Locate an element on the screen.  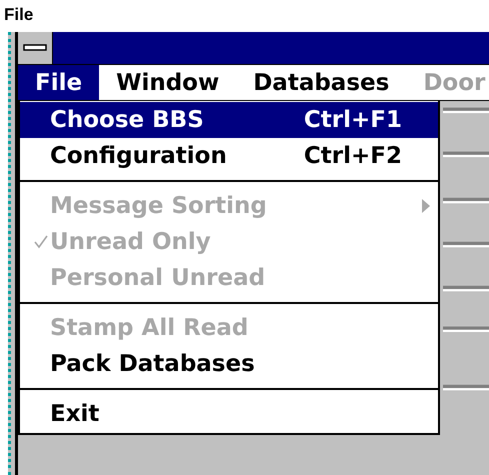
dash-icon is located at coordinates (35, 48).